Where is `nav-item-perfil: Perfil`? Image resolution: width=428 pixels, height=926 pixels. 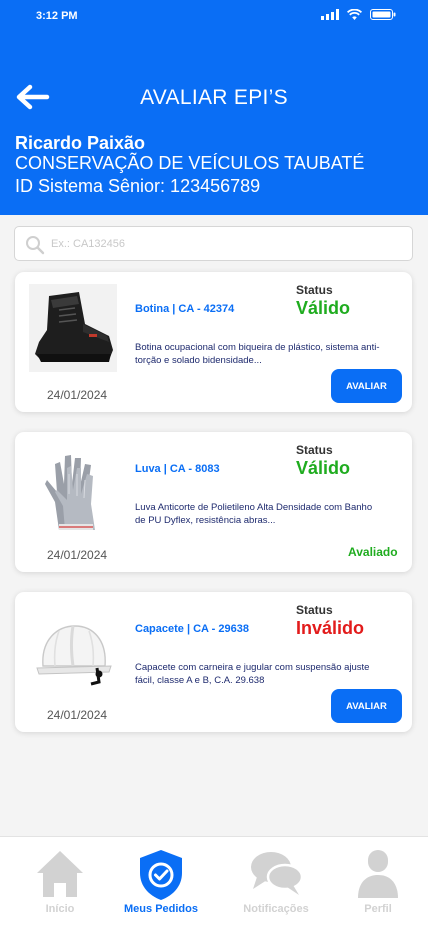 nav-item-perfil: Perfil is located at coordinates (378, 881).